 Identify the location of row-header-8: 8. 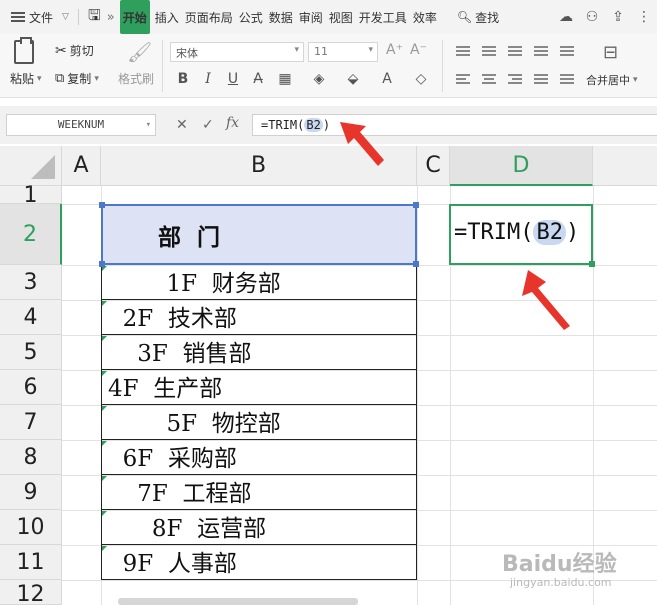
(31, 457).